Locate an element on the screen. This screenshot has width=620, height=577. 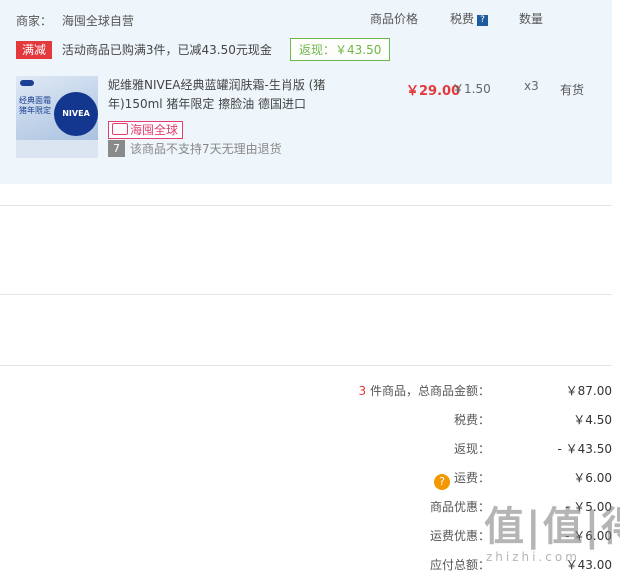
summary-tax-label: 税费： is located at coordinates (471, 420).